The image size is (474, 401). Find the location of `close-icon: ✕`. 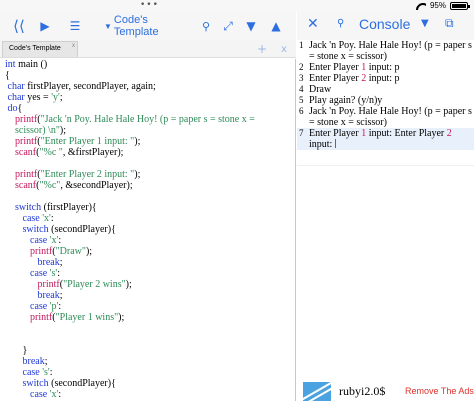

close-icon: ✕ is located at coordinates (313, 24).